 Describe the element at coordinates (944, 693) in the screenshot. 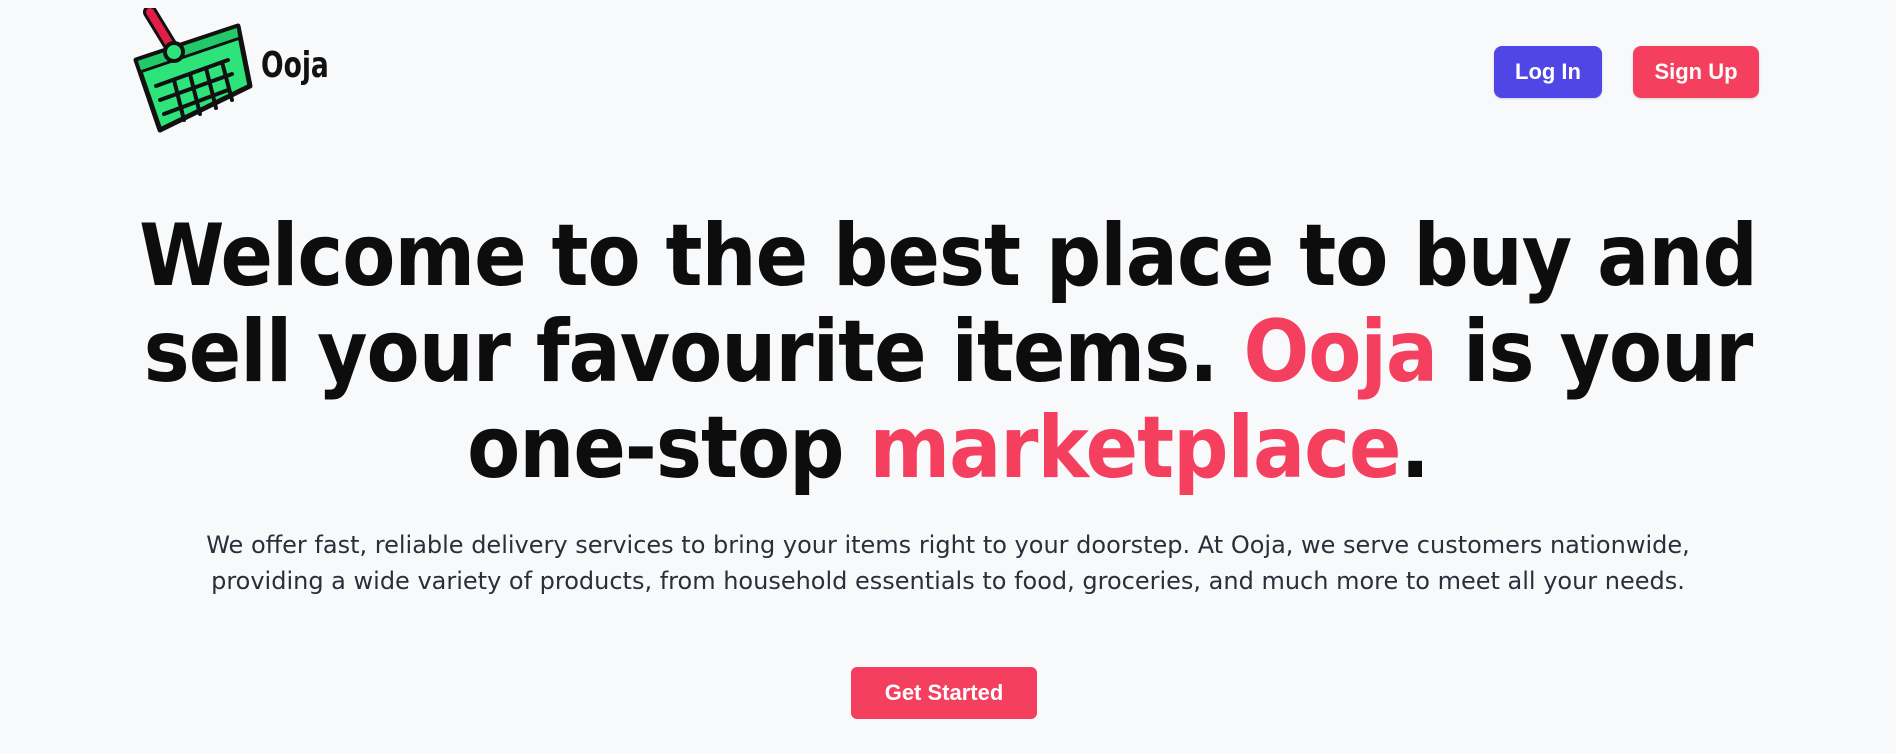

I see `get-started-button: Get Started` at that location.